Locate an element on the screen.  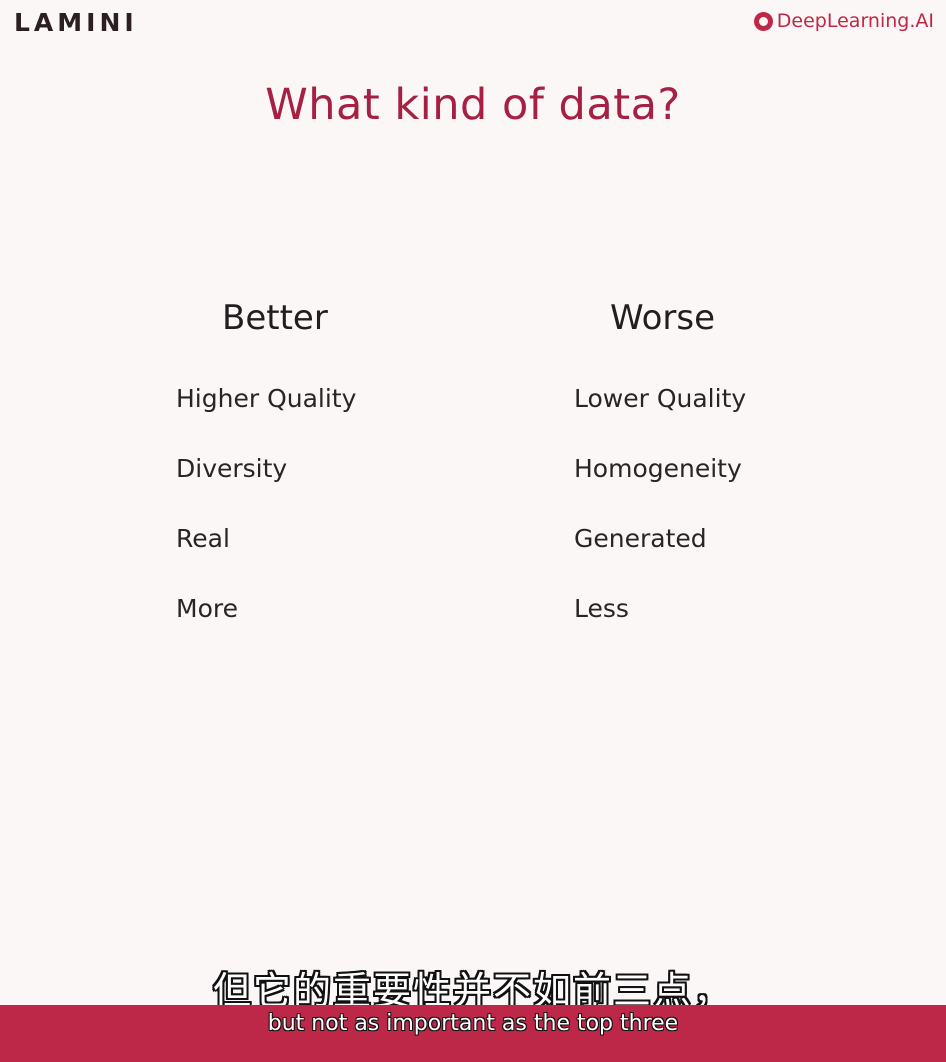
english-caption: but not as important as the top three is located at coordinates (473, 1023).